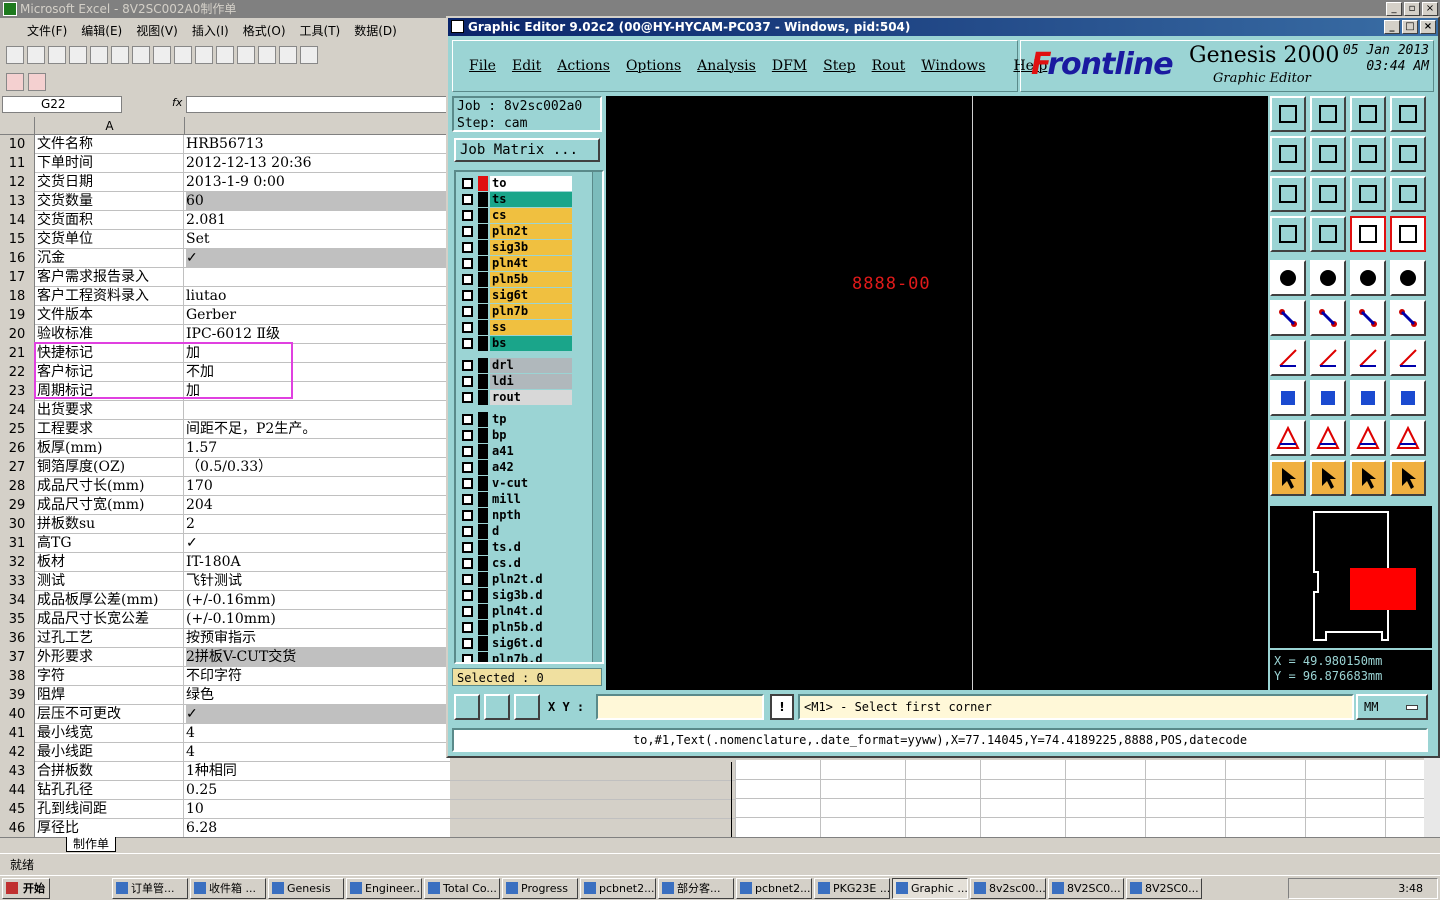 This screenshot has height=900, width=1440. Describe the element at coordinates (1288, 154) in the screenshot. I see `pan-left-icon` at that location.